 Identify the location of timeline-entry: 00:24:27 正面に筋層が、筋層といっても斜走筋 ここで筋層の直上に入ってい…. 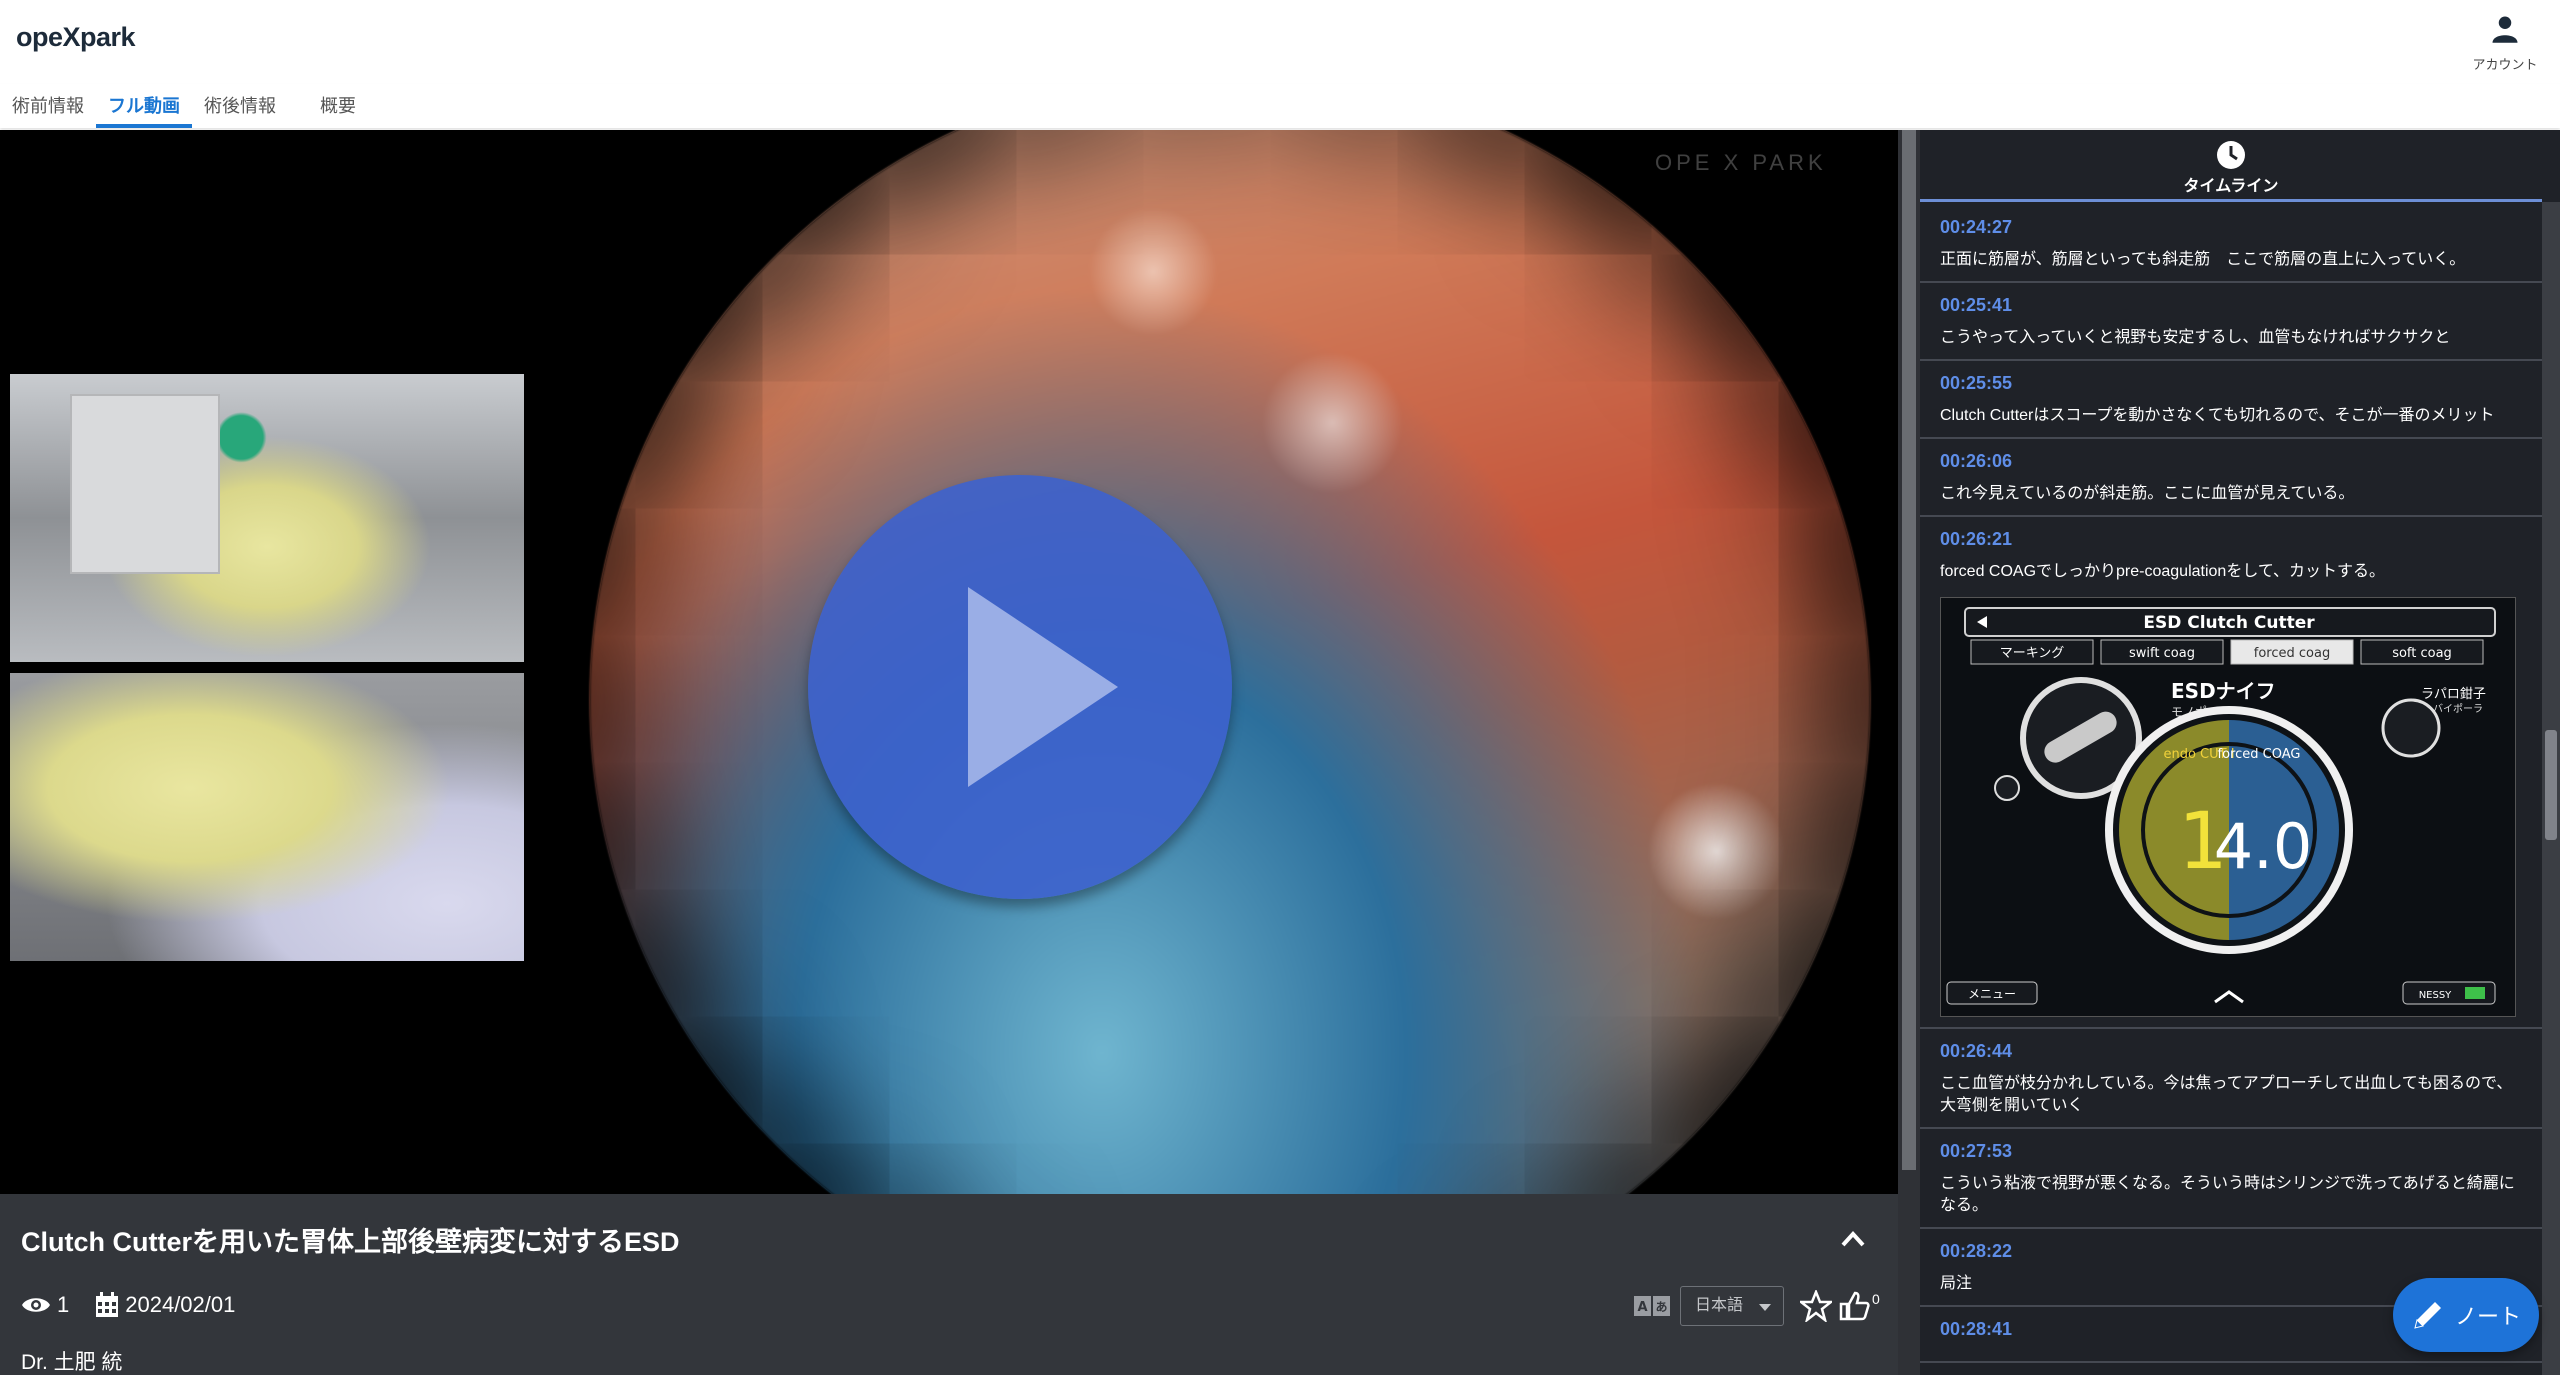
(2231, 244).